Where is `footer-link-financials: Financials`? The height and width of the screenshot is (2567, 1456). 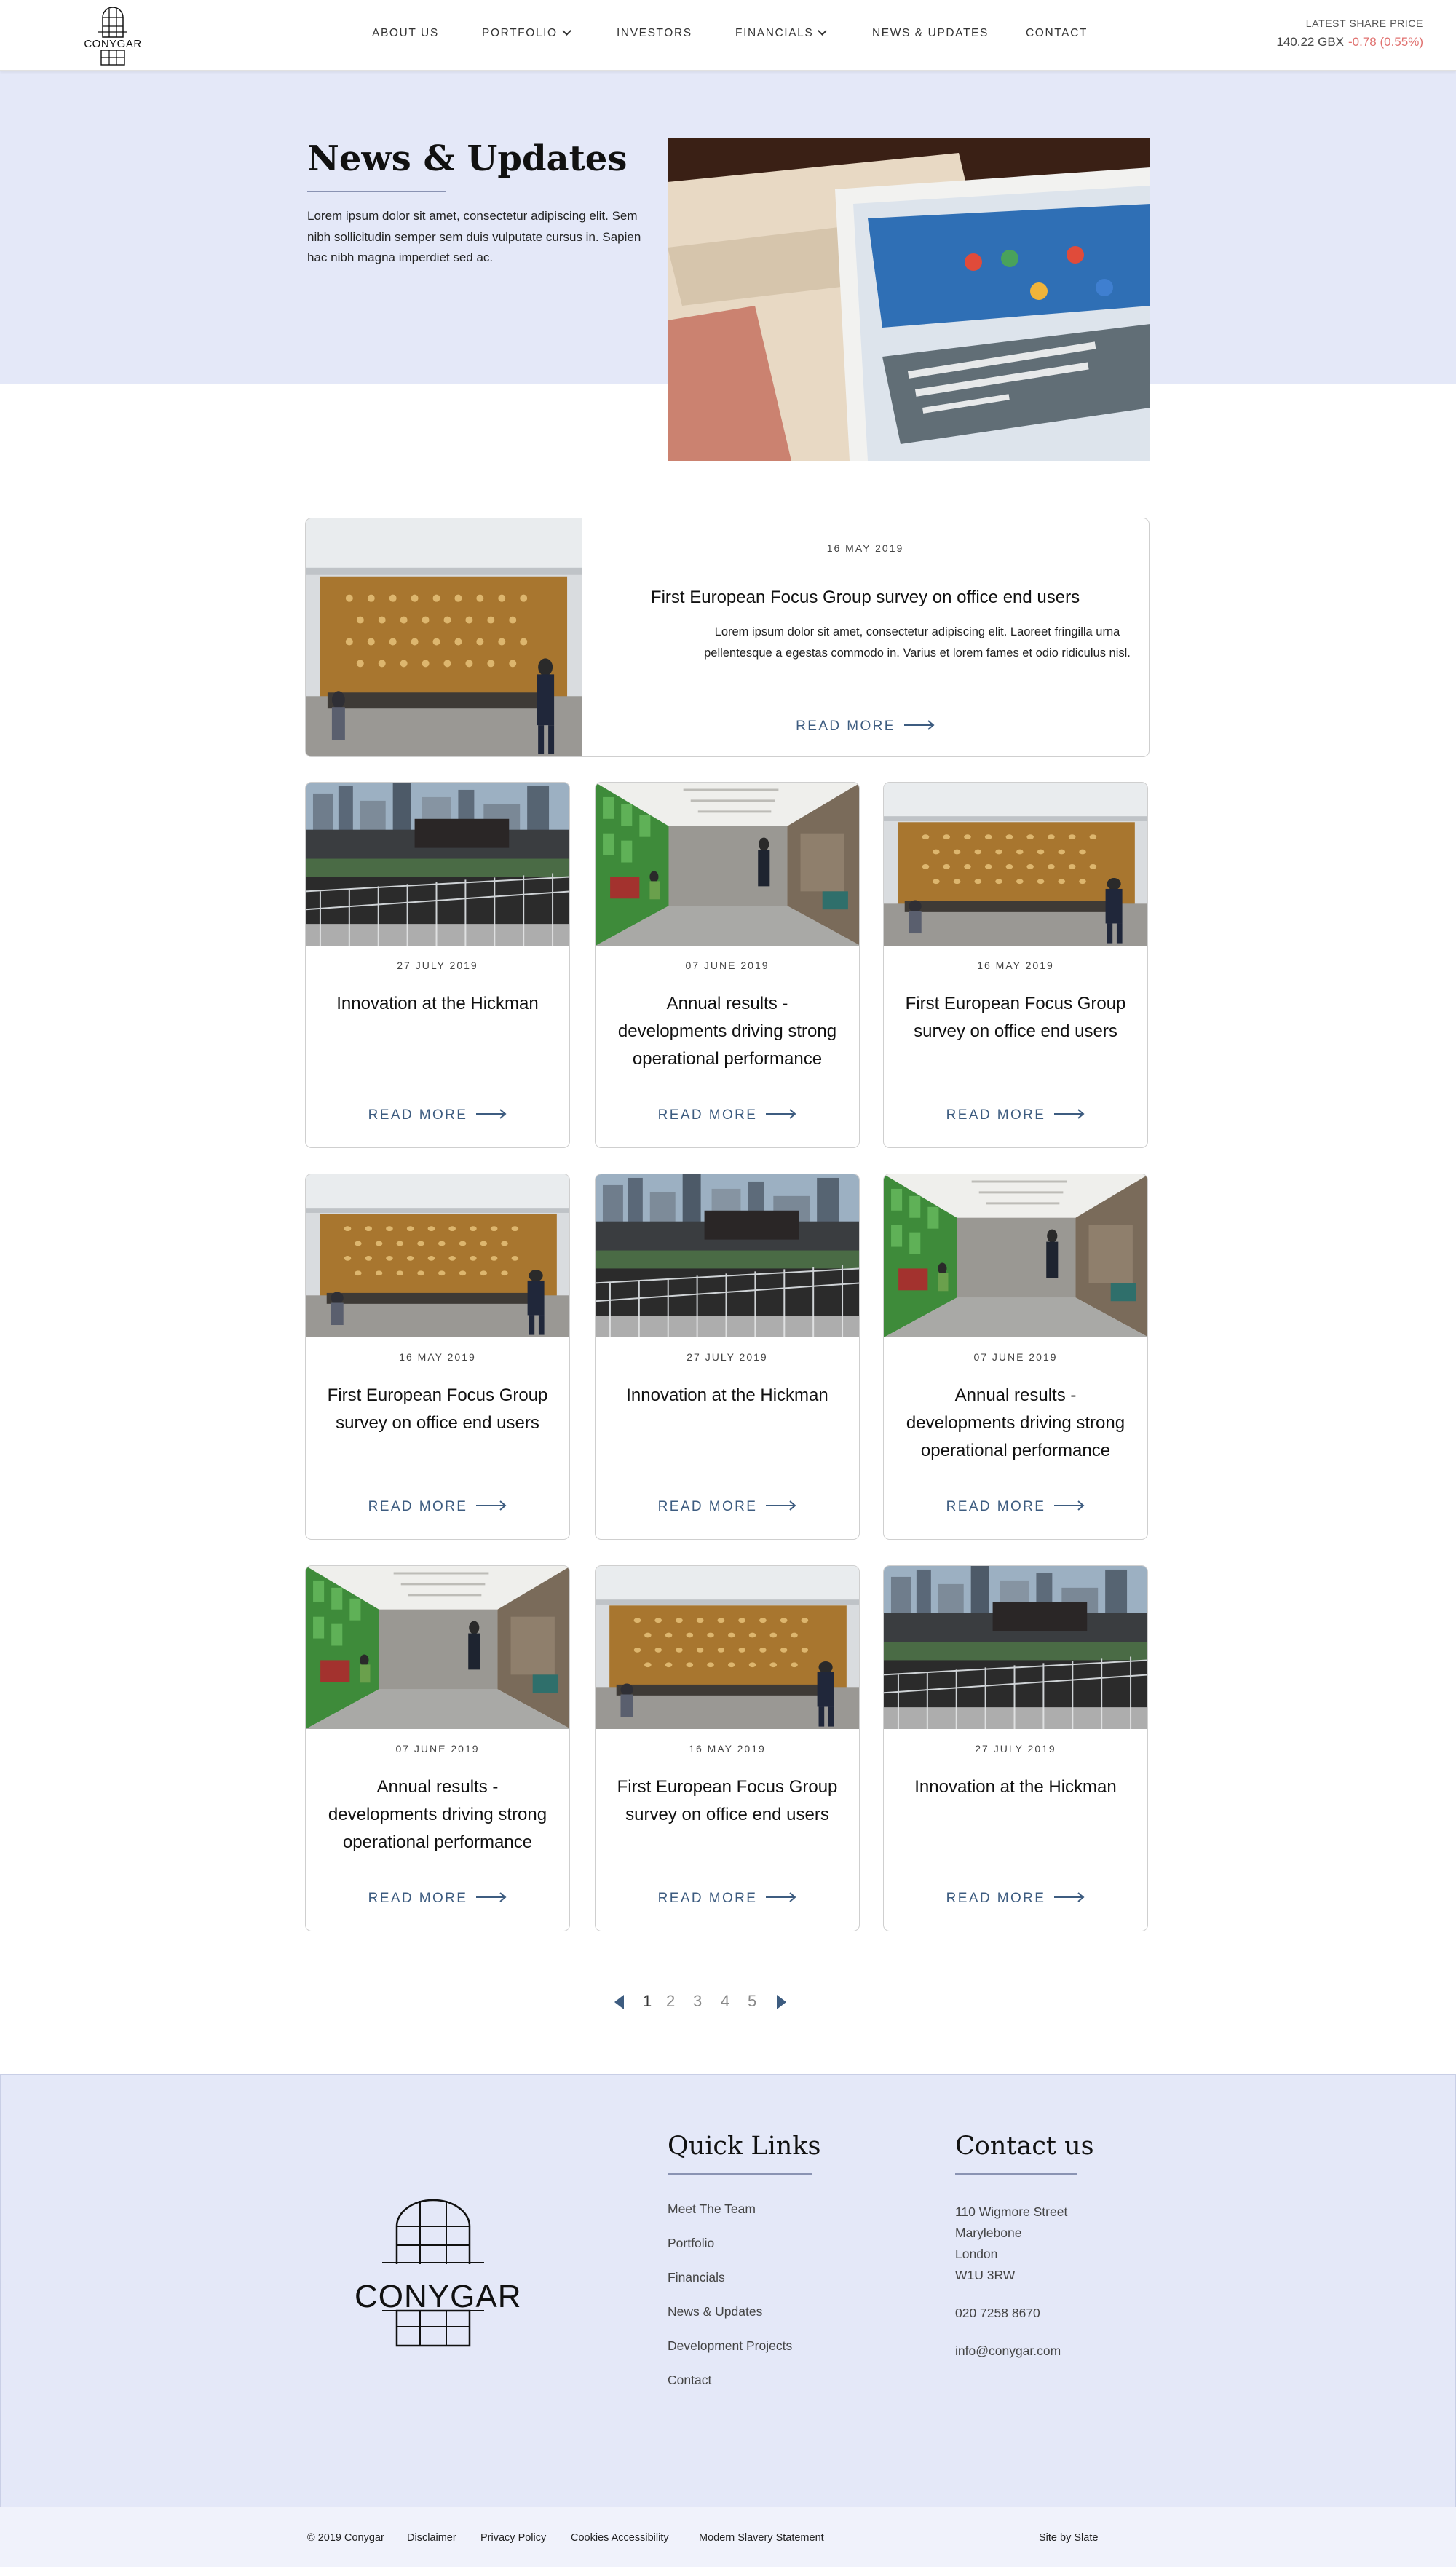
footer-link-financials: Financials is located at coordinates (696, 2277).